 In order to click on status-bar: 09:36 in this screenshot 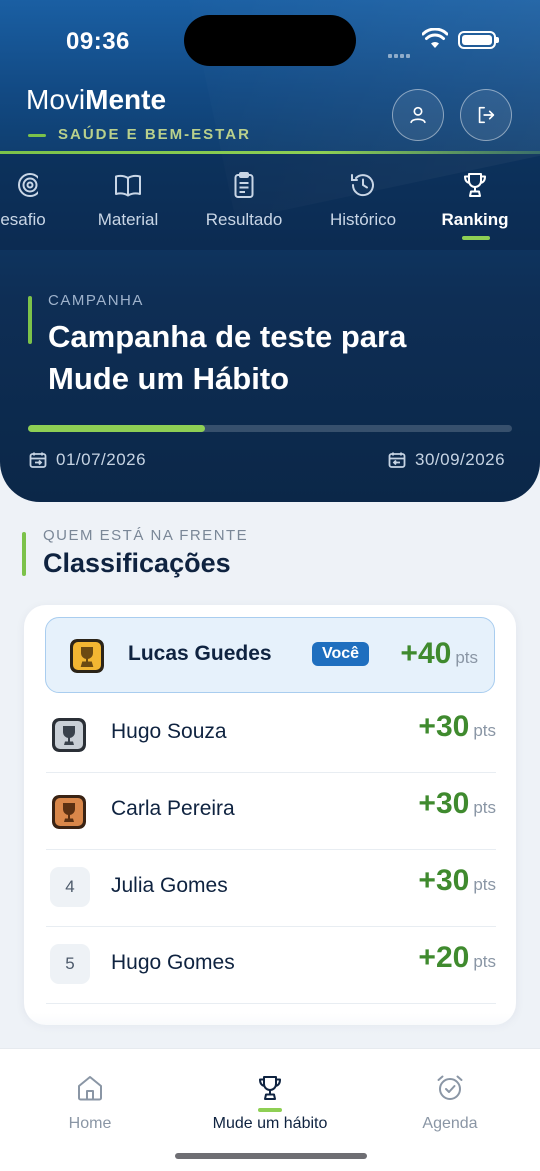, I will do `click(270, 40)`.